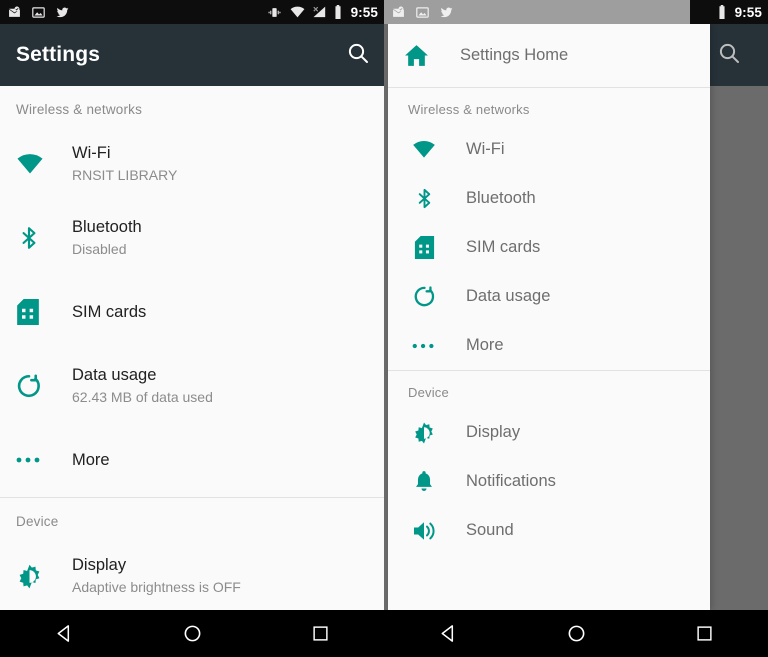  Describe the element at coordinates (549, 247) in the screenshot. I see `drawer-item-sim-cards: SIM cards` at that location.